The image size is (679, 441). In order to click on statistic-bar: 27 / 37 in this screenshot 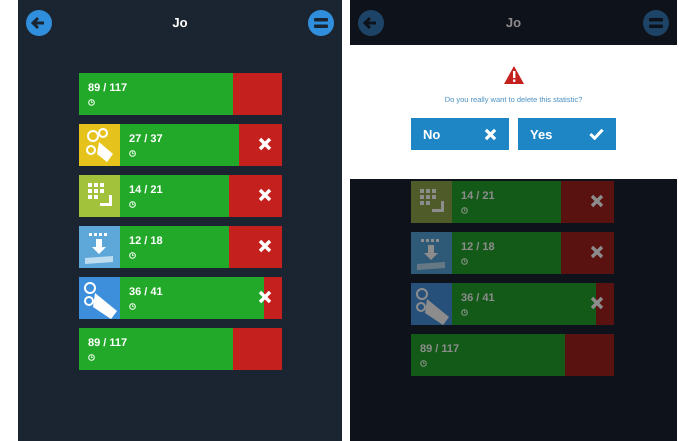, I will do `click(180, 145)`.